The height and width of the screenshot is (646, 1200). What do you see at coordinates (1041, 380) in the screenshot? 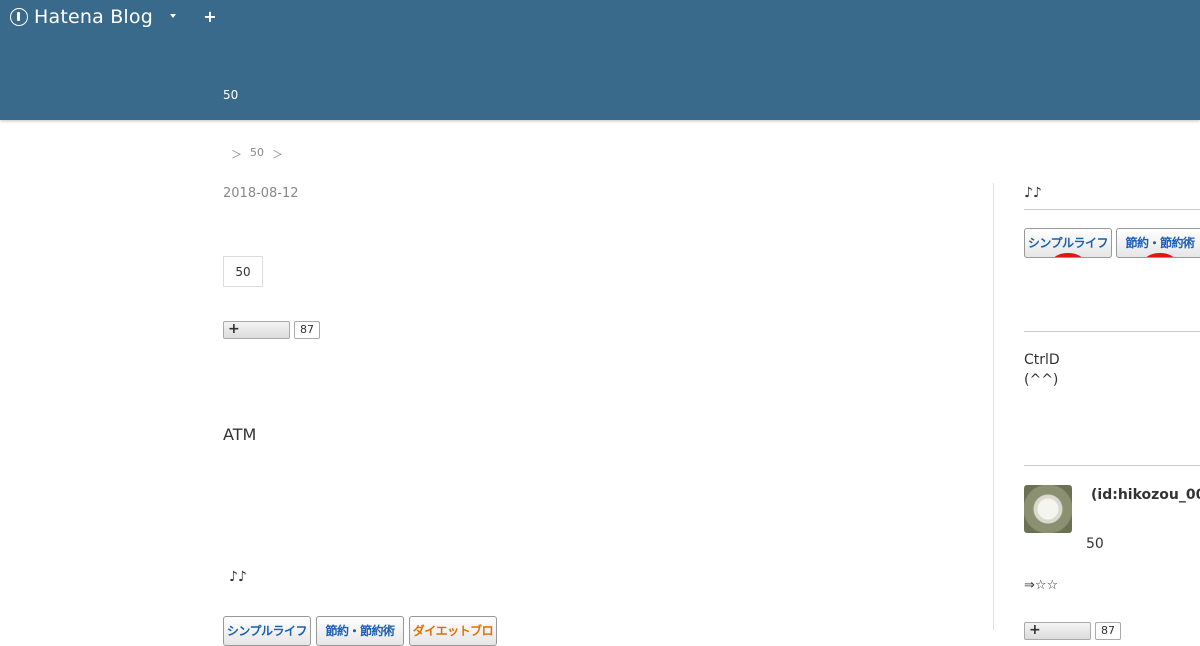
I see `sidebar-about-line2: (^^)` at bounding box center [1041, 380].